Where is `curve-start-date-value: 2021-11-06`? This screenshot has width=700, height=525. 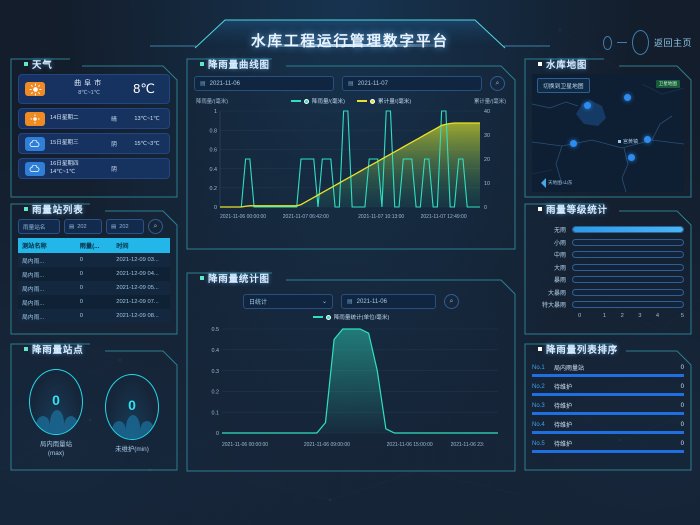 curve-start-date-value: 2021-11-06 is located at coordinates (224, 83).